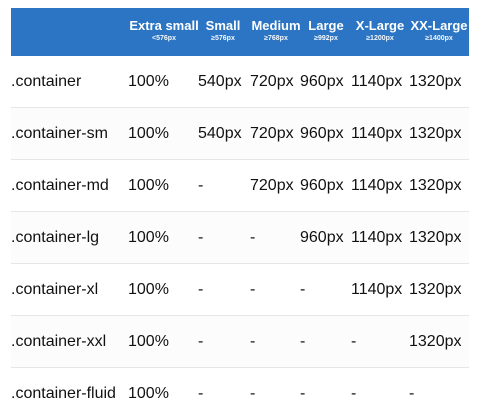 The width and height of the screenshot is (484, 414). I want to click on header-size-label: Extra small, so click(164, 25).